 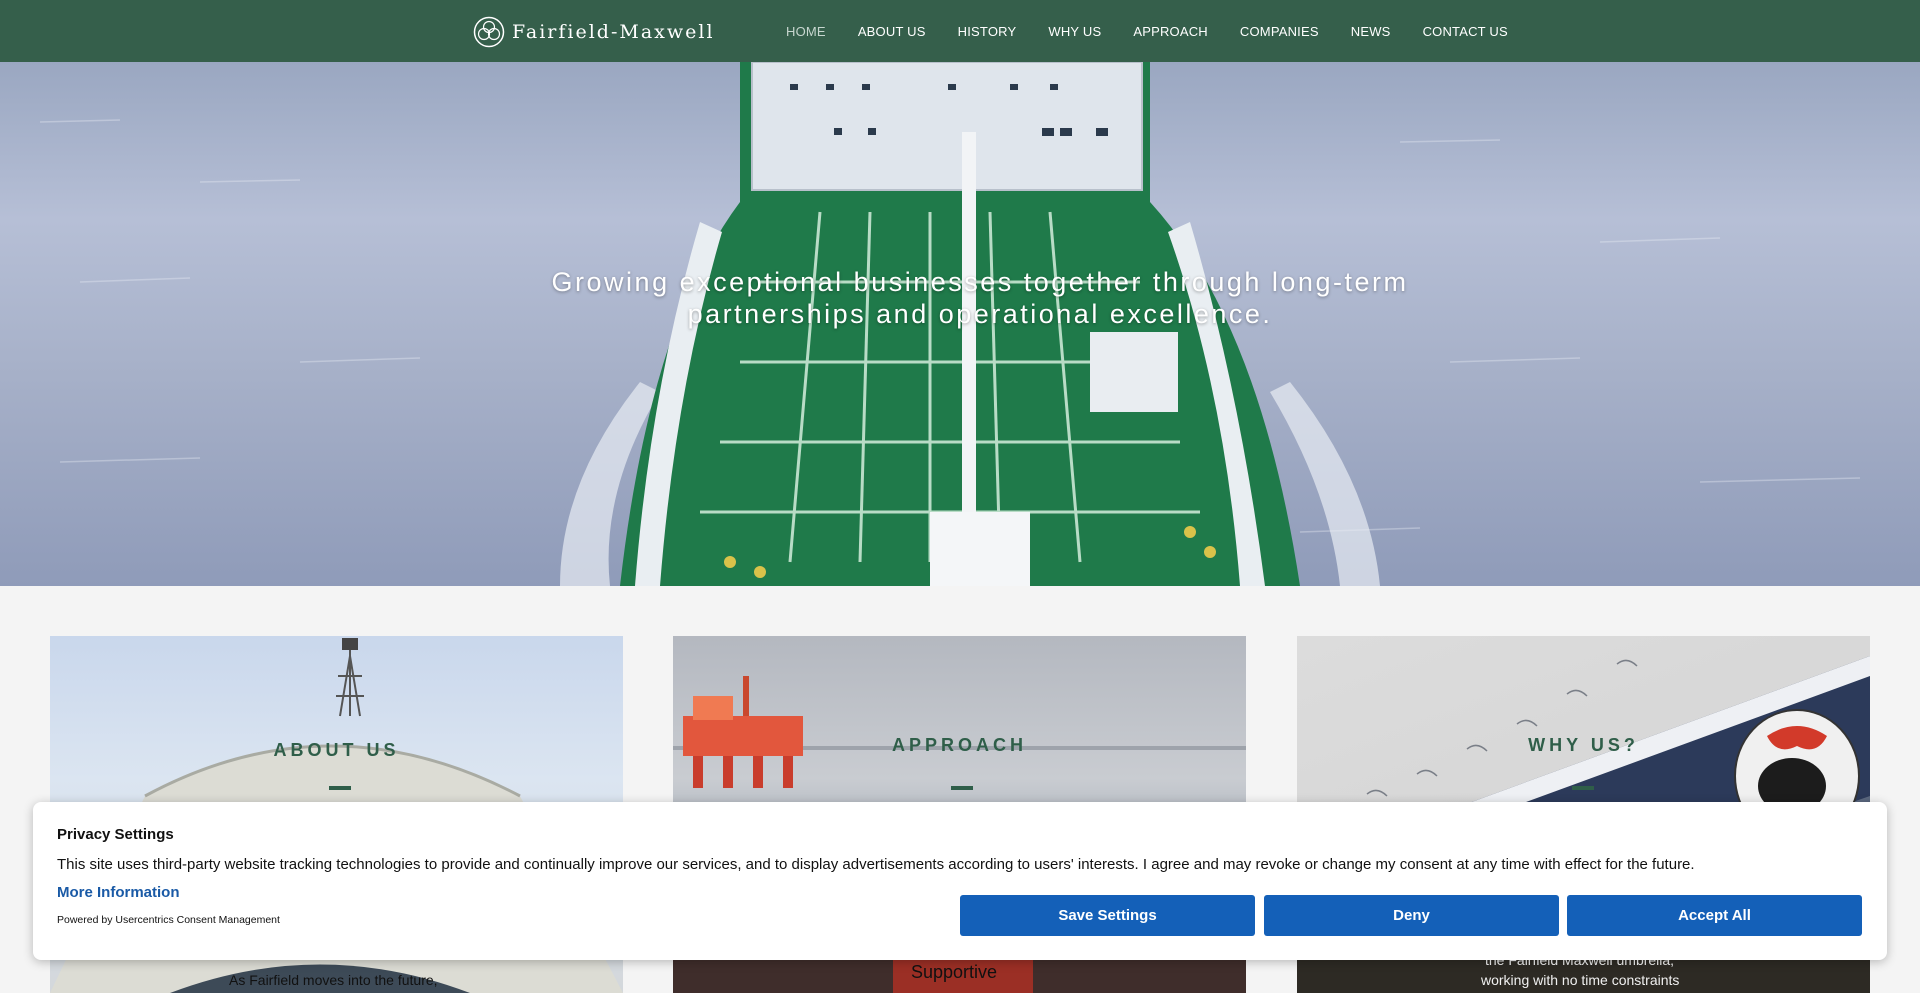 I want to click on nav-approach: APPROACH, so click(x=1170, y=31).